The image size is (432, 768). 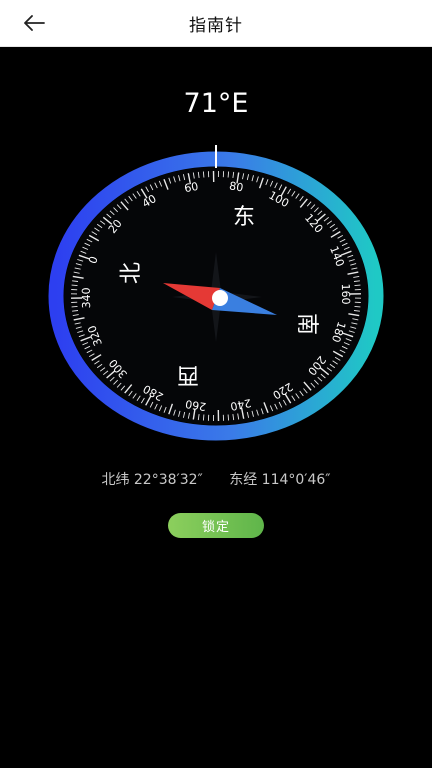 What do you see at coordinates (86, 297) in the screenshot?
I see `compass-tick-label: 340` at bounding box center [86, 297].